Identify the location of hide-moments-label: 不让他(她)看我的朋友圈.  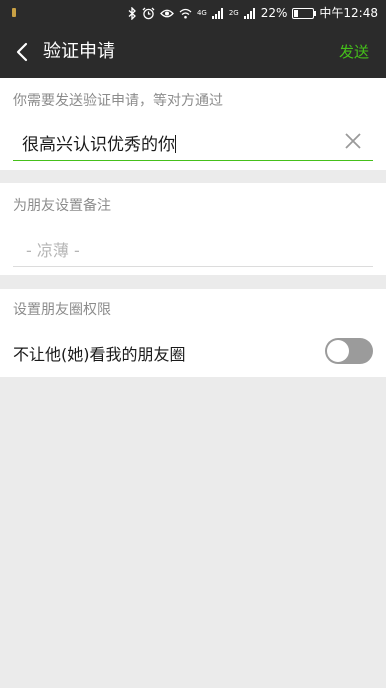
(99, 354).